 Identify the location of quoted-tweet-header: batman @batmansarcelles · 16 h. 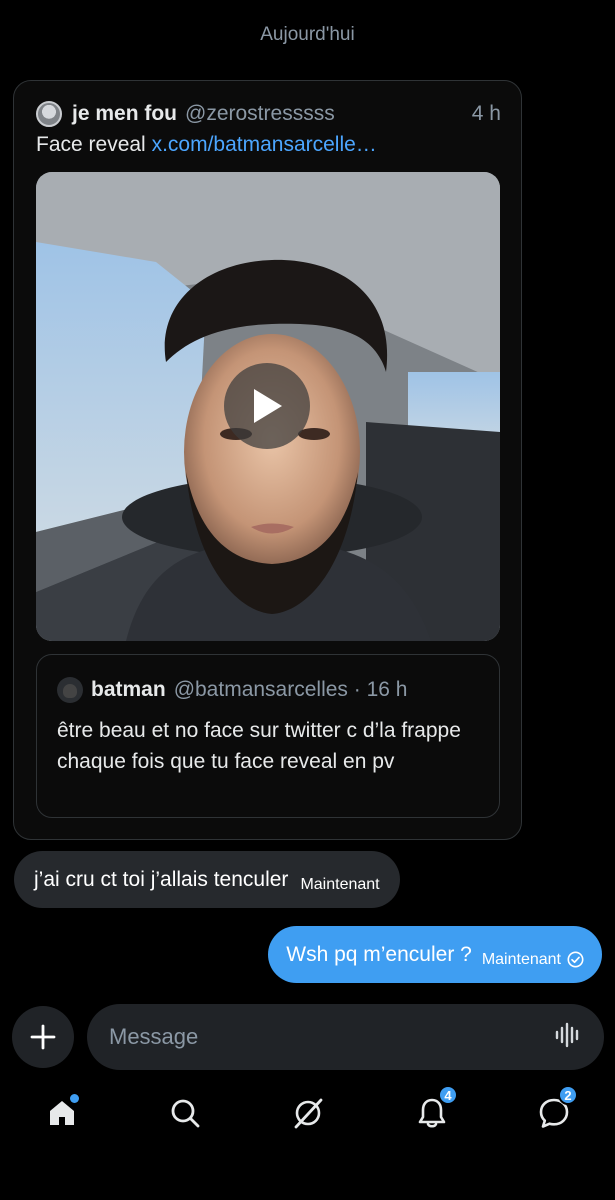
(232, 690).